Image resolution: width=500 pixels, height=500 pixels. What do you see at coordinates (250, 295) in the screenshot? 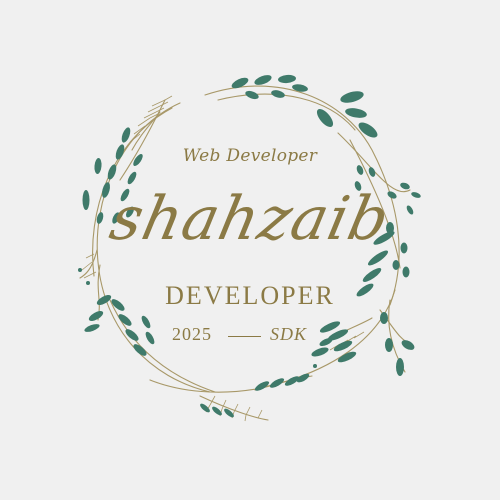
I see `role-text: DEVELOPER` at bounding box center [250, 295].